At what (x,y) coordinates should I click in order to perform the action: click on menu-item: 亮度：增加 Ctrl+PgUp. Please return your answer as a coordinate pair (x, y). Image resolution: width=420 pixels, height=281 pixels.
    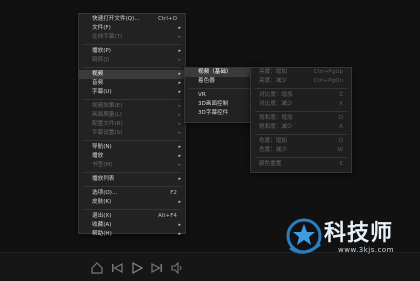
    Looking at the image, I should click on (301, 72).